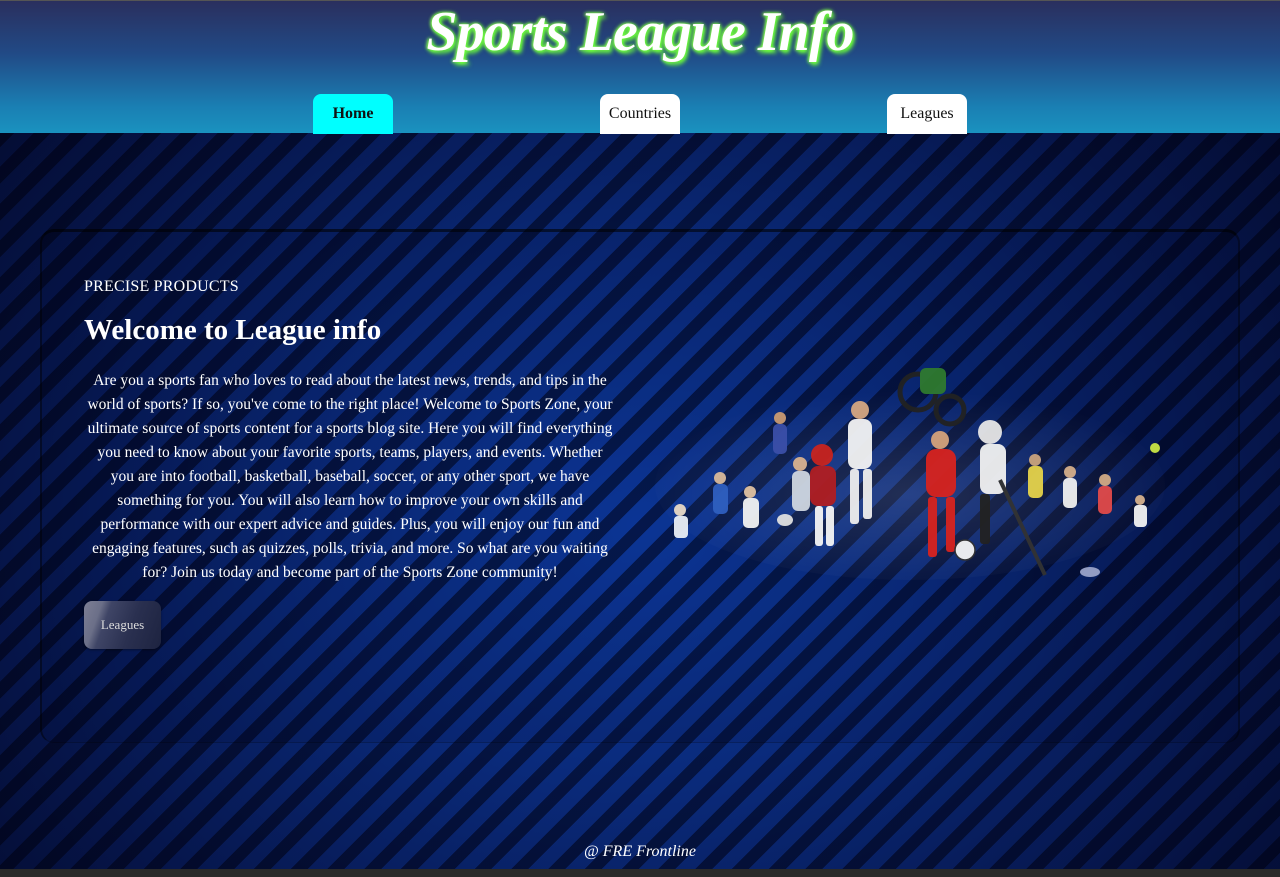 This screenshot has height=877, width=1280. What do you see at coordinates (640, 873) in the screenshot?
I see `bottom-bar` at bounding box center [640, 873].